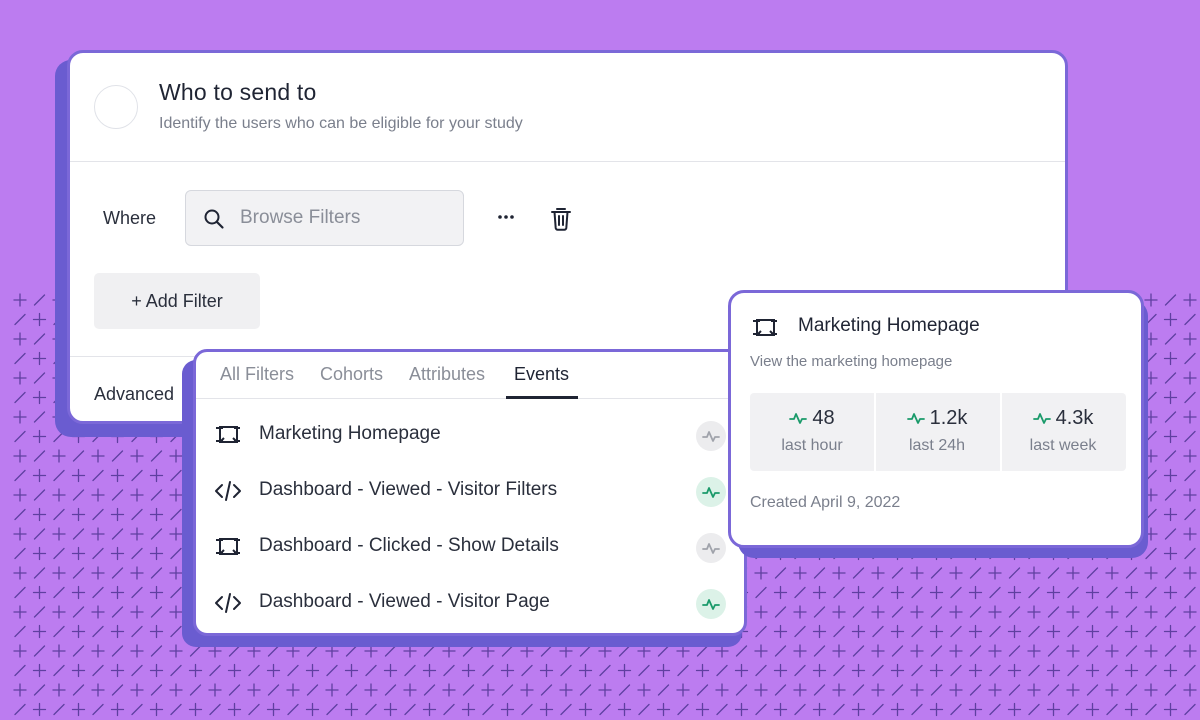 This screenshot has height=720, width=1200. Describe the element at coordinates (1074, 418) in the screenshot. I see `stat-value: 4.3k` at that location.